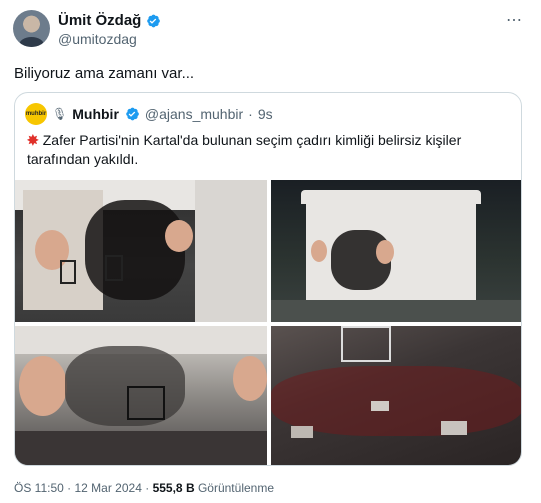  I want to click on photo-tent-interior-wide, so click(141, 395).